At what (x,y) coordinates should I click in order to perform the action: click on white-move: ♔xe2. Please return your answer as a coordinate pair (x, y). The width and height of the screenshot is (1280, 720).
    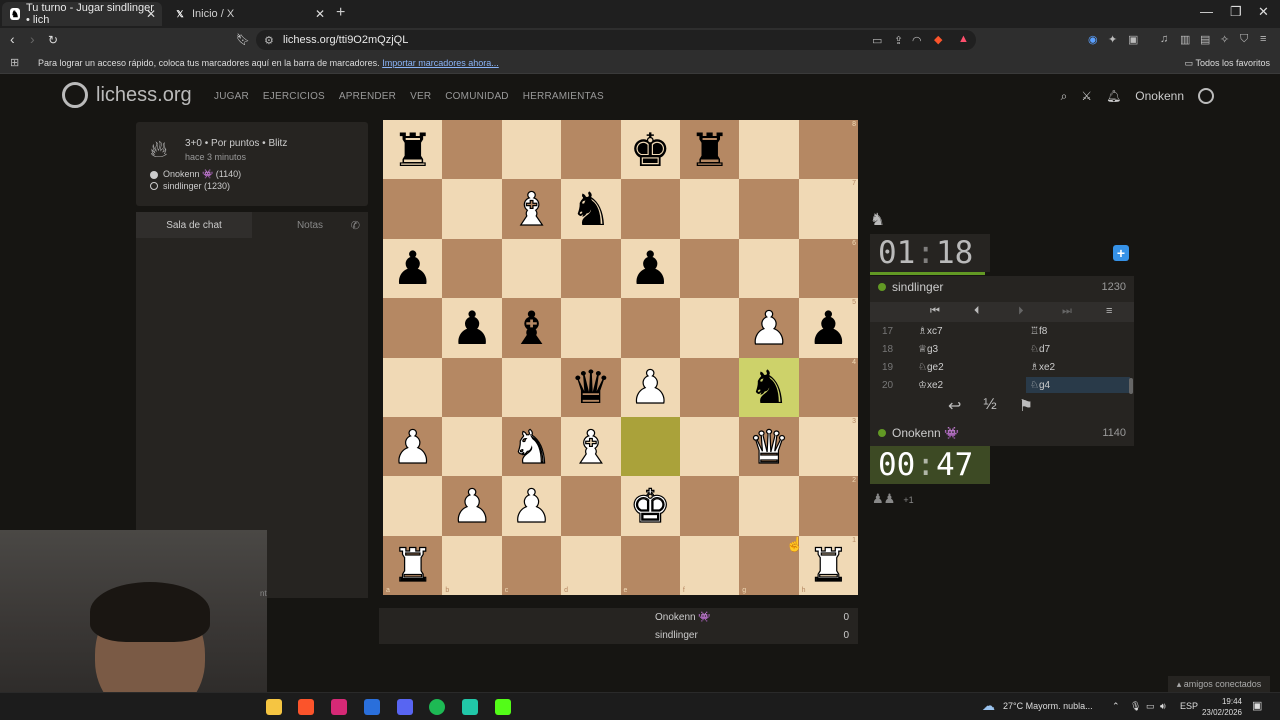
    Looking at the image, I should click on (930, 385).